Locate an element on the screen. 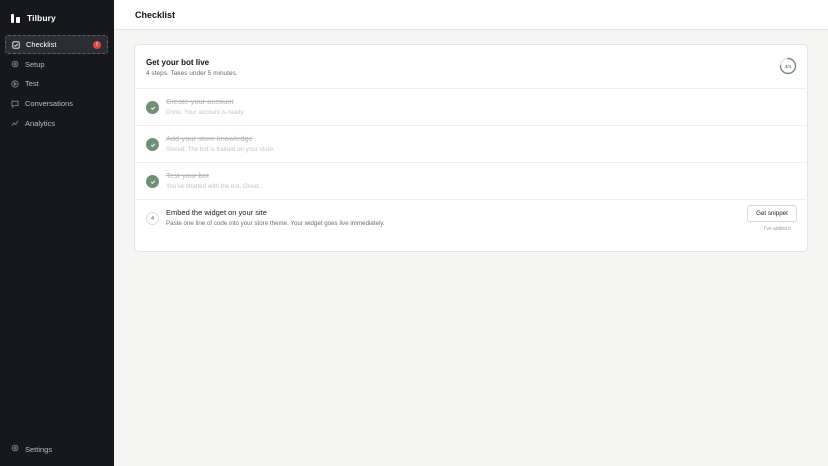 This screenshot has height=466, width=828. step-title: Embed the widget on your site is located at coordinates (216, 212).